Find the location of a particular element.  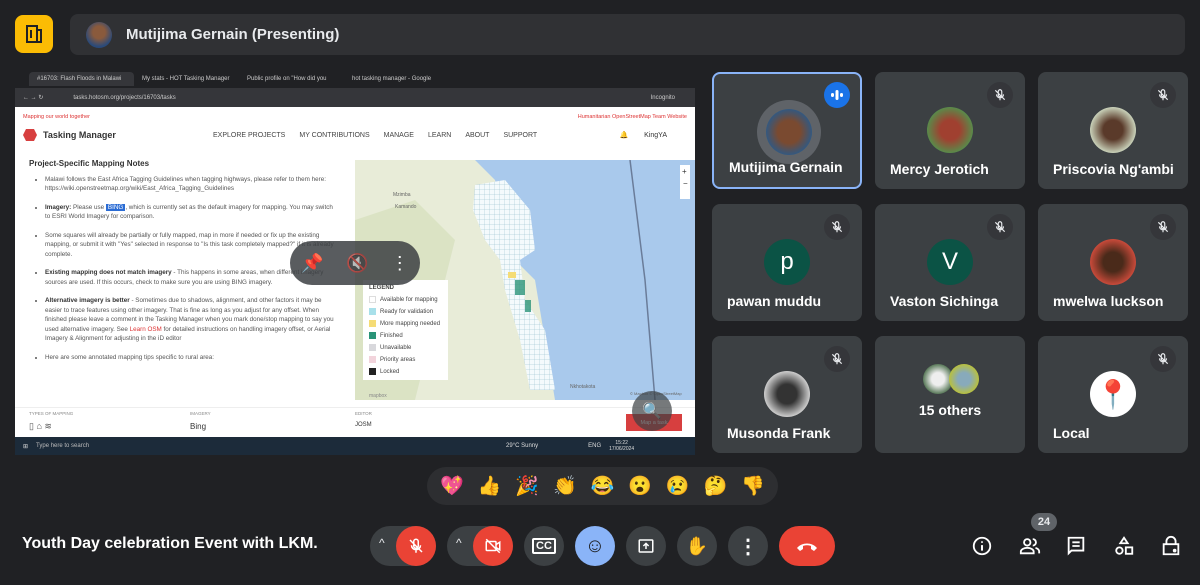

taskbar-lang: ENG is located at coordinates (595, 446).